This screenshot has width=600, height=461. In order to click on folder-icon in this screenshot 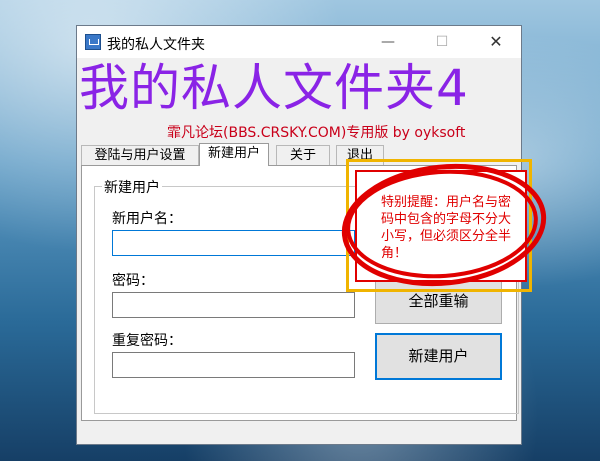, I will do `click(93, 42)`.